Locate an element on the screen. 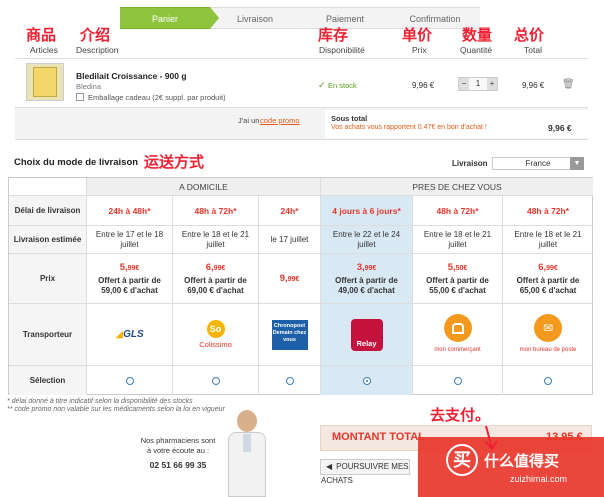 The image size is (604, 497). radio-gls is located at coordinates (129, 380).